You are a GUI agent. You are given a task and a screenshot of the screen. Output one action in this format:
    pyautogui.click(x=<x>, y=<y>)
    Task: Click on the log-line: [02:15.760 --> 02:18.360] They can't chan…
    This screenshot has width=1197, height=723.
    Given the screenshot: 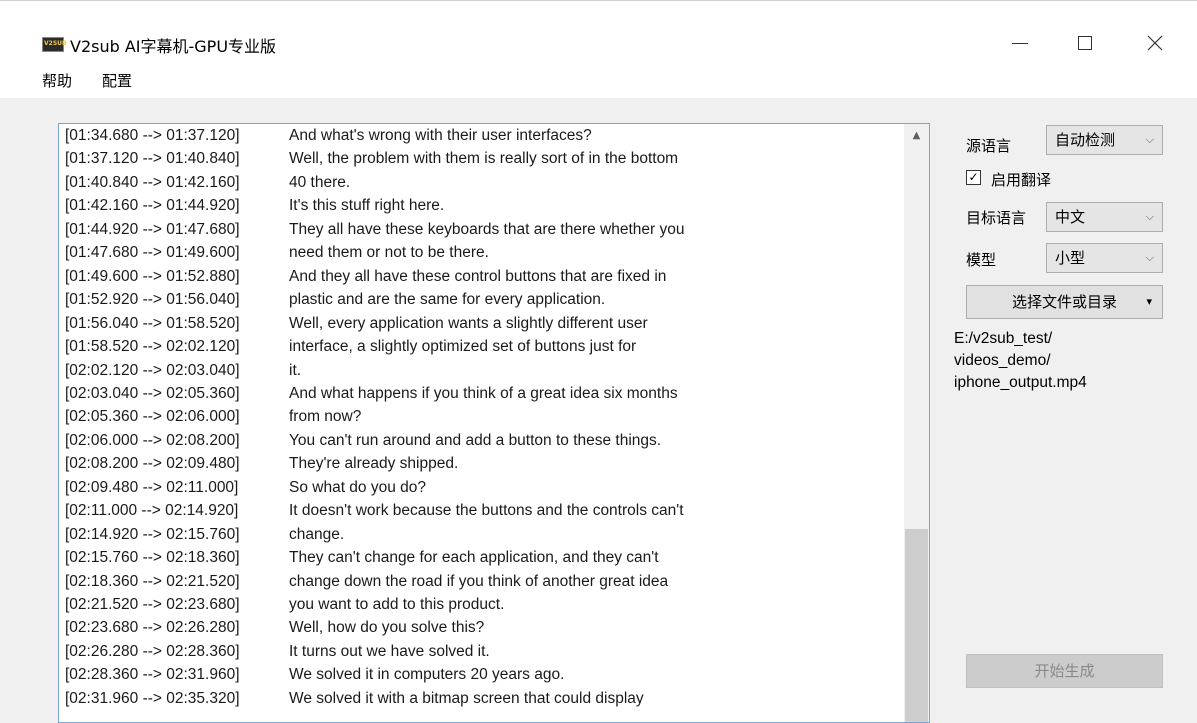 What is the action you would take?
    pyautogui.click(x=362, y=558)
    